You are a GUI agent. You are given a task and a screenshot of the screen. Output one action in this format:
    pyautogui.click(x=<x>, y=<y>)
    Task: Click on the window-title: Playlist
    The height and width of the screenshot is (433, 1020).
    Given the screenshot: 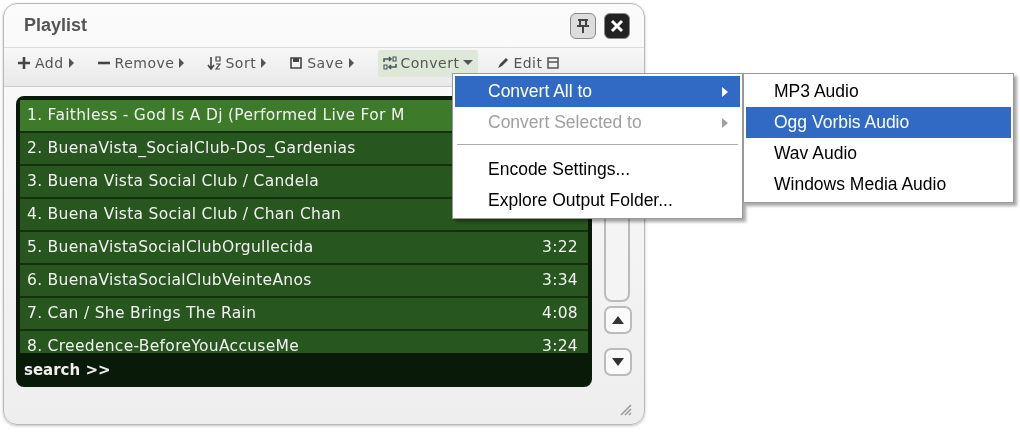 What is the action you would take?
    pyautogui.click(x=56, y=25)
    